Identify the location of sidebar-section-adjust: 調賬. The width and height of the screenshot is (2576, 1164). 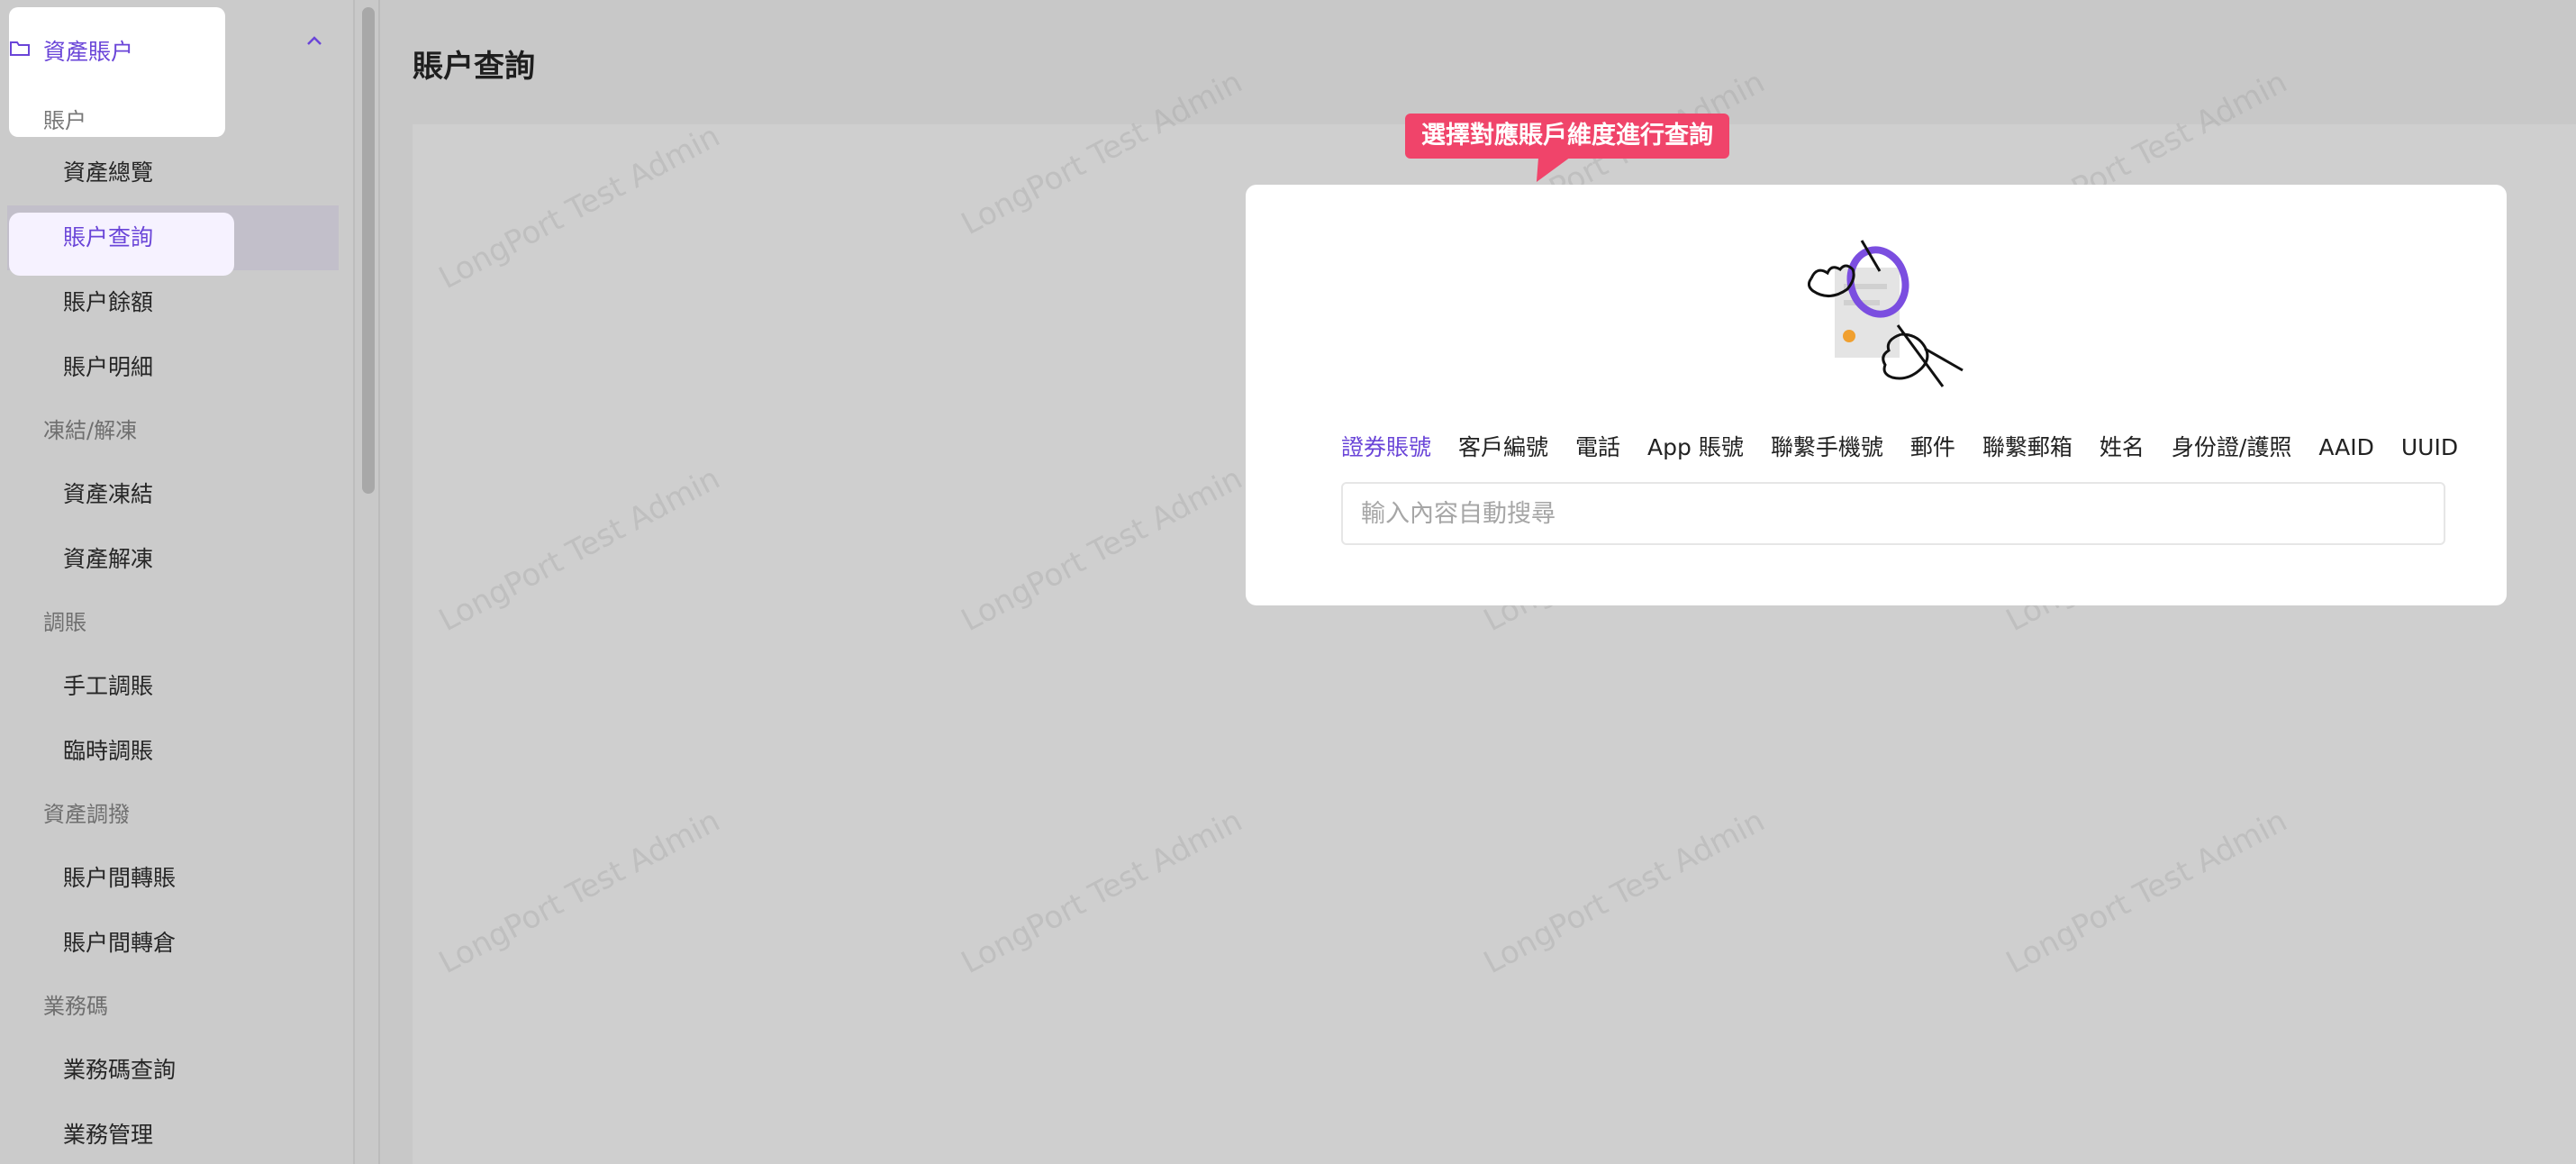
(64, 623).